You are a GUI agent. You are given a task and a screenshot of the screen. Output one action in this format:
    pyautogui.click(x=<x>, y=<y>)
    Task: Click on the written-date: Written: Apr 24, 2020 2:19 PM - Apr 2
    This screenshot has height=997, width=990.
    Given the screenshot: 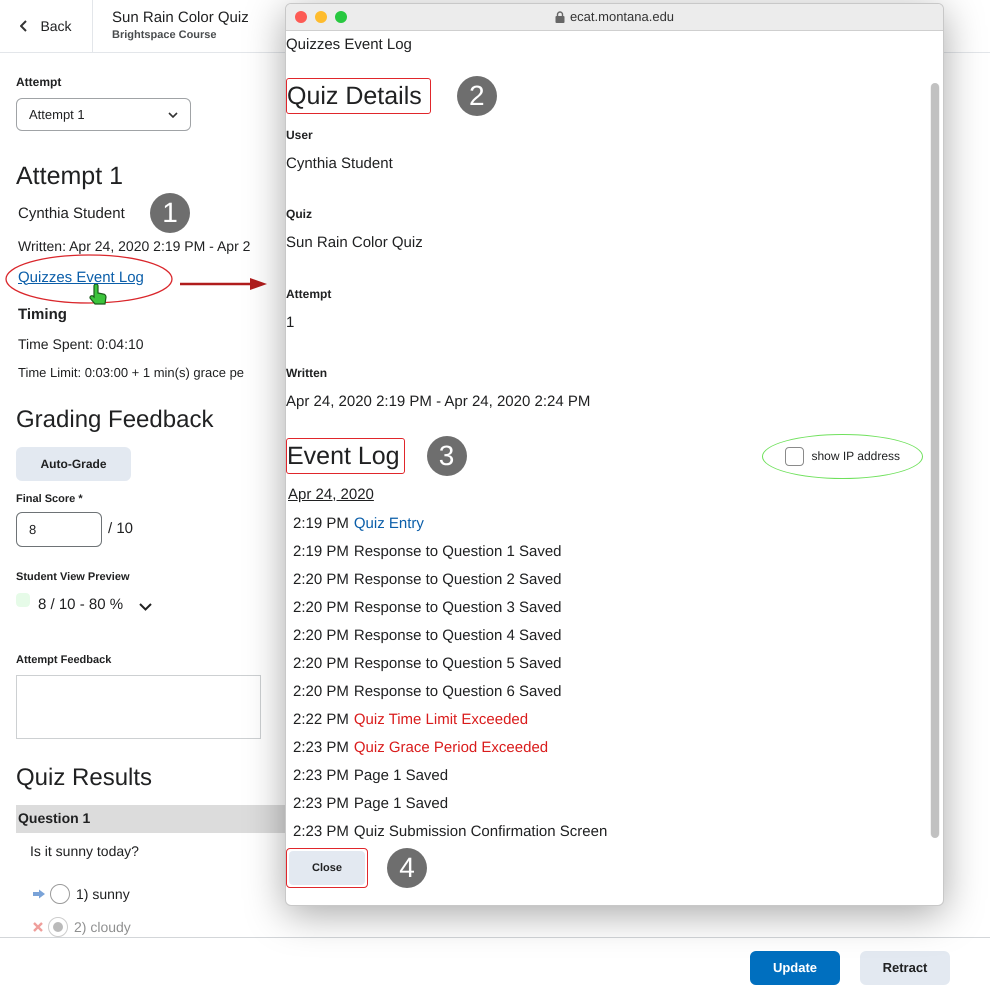 What is the action you would take?
    pyautogui.click(x=135, y=246)
    